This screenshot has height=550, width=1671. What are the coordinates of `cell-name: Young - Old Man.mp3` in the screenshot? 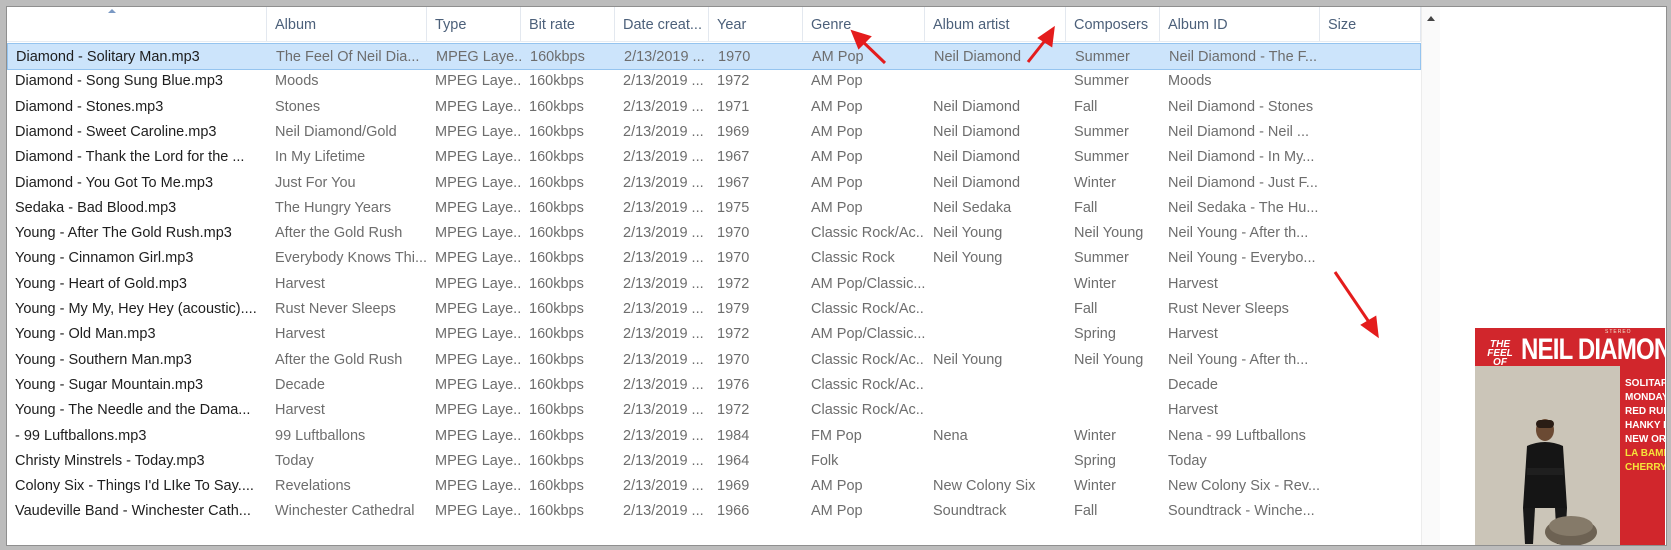 It's located at (85, 334).